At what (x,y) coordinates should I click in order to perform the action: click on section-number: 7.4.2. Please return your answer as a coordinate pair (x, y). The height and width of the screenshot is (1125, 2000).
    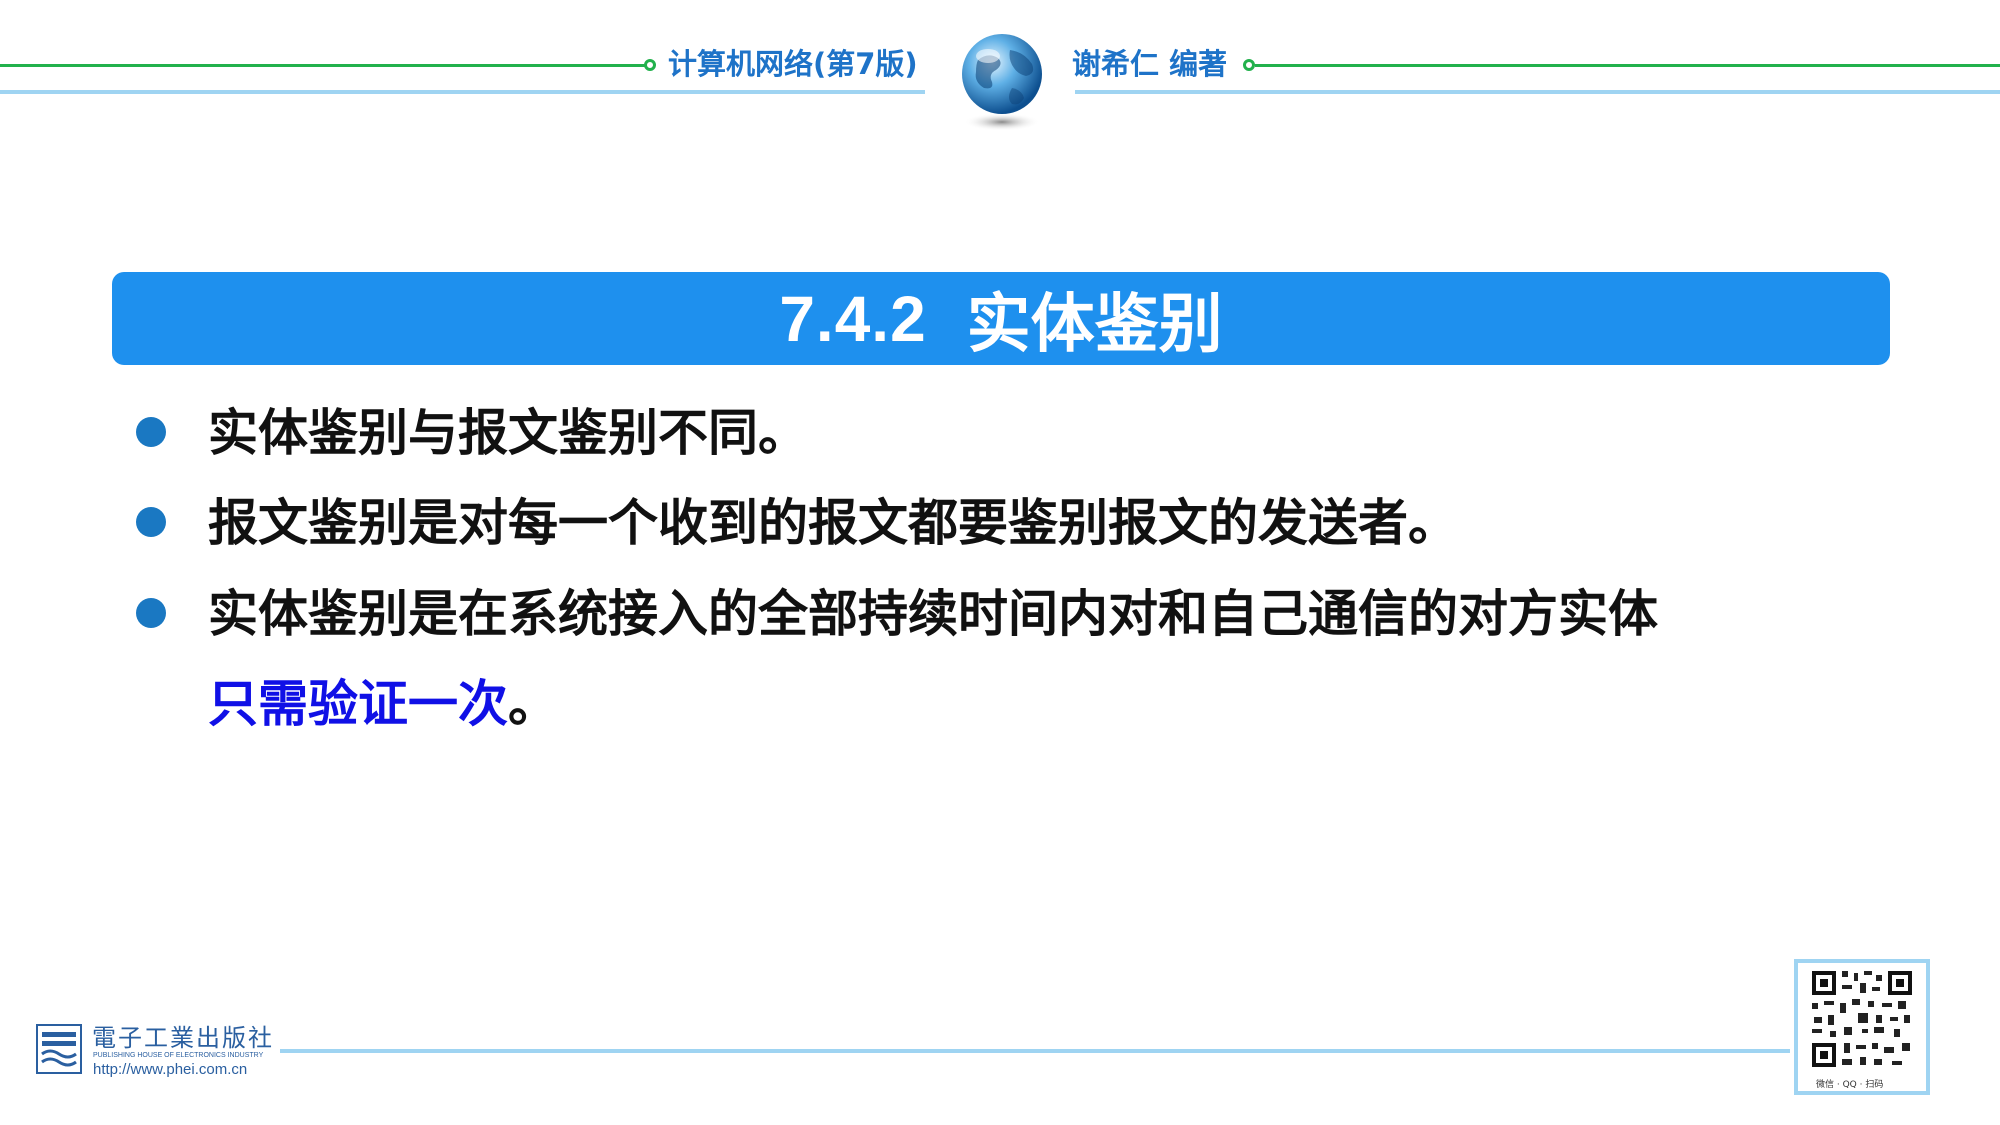
    Looking at the image, I should click on (853, 318).